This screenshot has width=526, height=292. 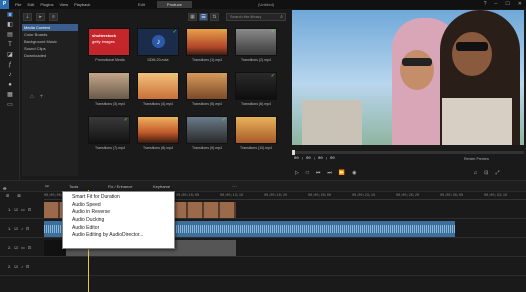 What do you see at coordinates (10, 65) in the screenshot?
I see `effect-room-icon: ƒ` at bounding box center [10, 65].